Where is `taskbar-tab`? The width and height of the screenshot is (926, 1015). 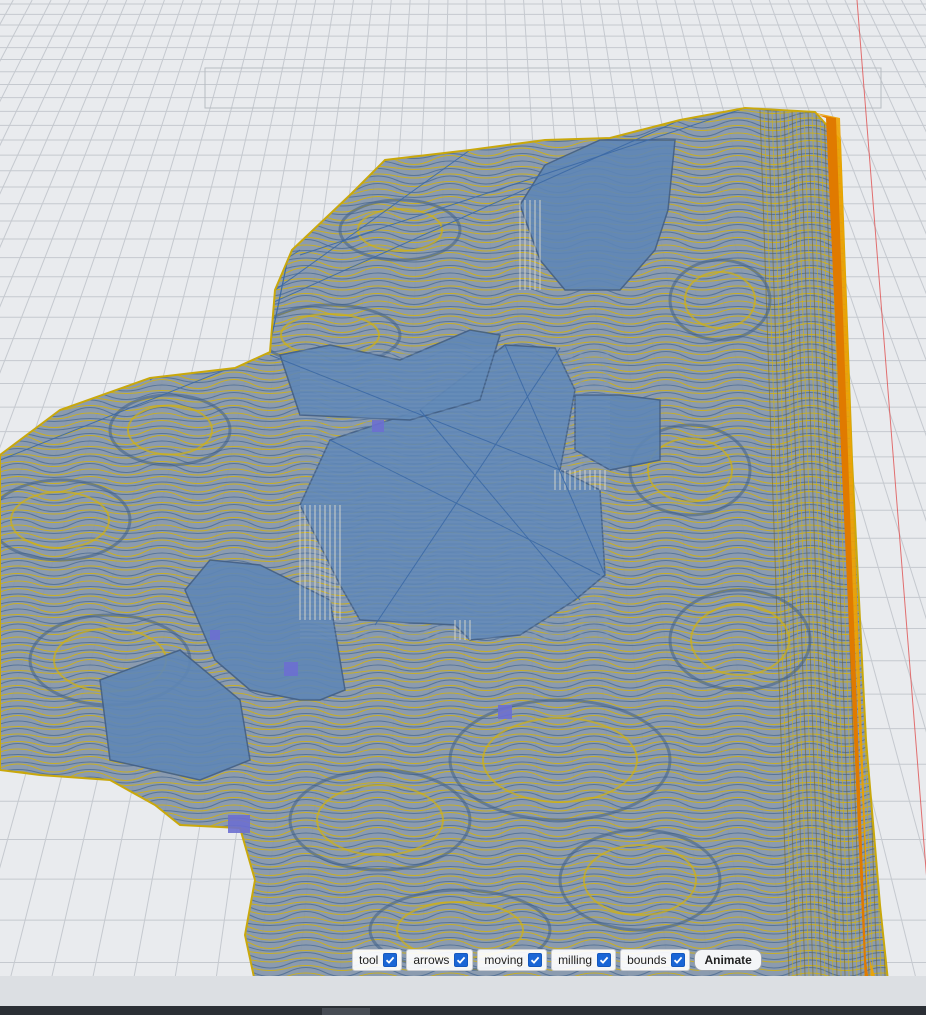 taskbar-tab is located at coordinates (346, 1011).